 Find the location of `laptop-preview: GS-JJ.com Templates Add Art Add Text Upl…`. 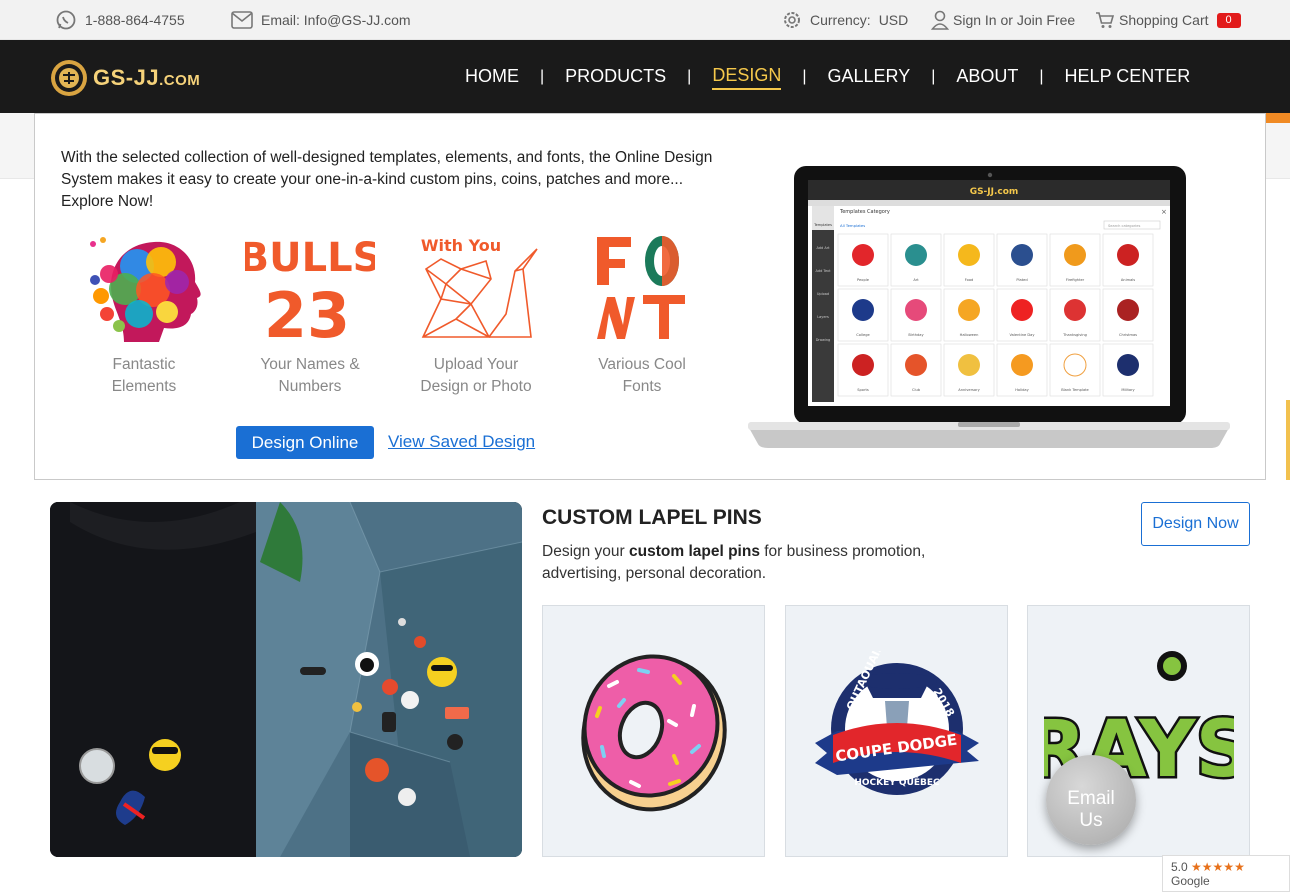

laptop-preview: GS-JJ.com Templates Add Art Add Text Upl… is located at coordinates (989, 309).